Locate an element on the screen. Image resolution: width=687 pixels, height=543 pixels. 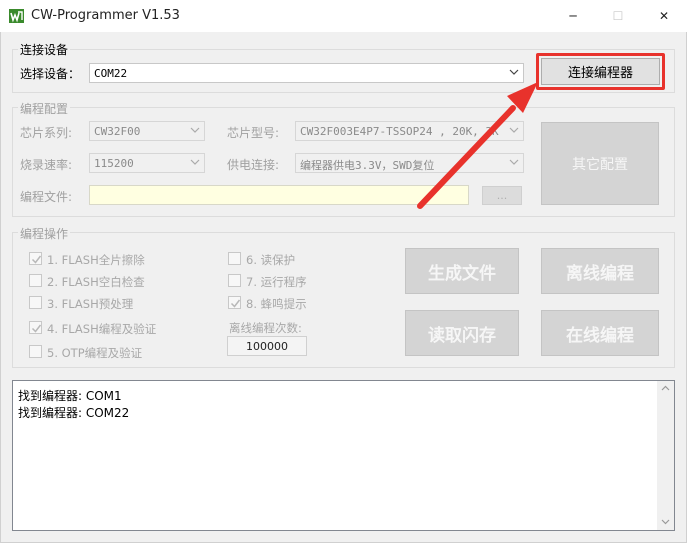
log-line: 找到编程器: COM1 is located at coordinates (70, 396).